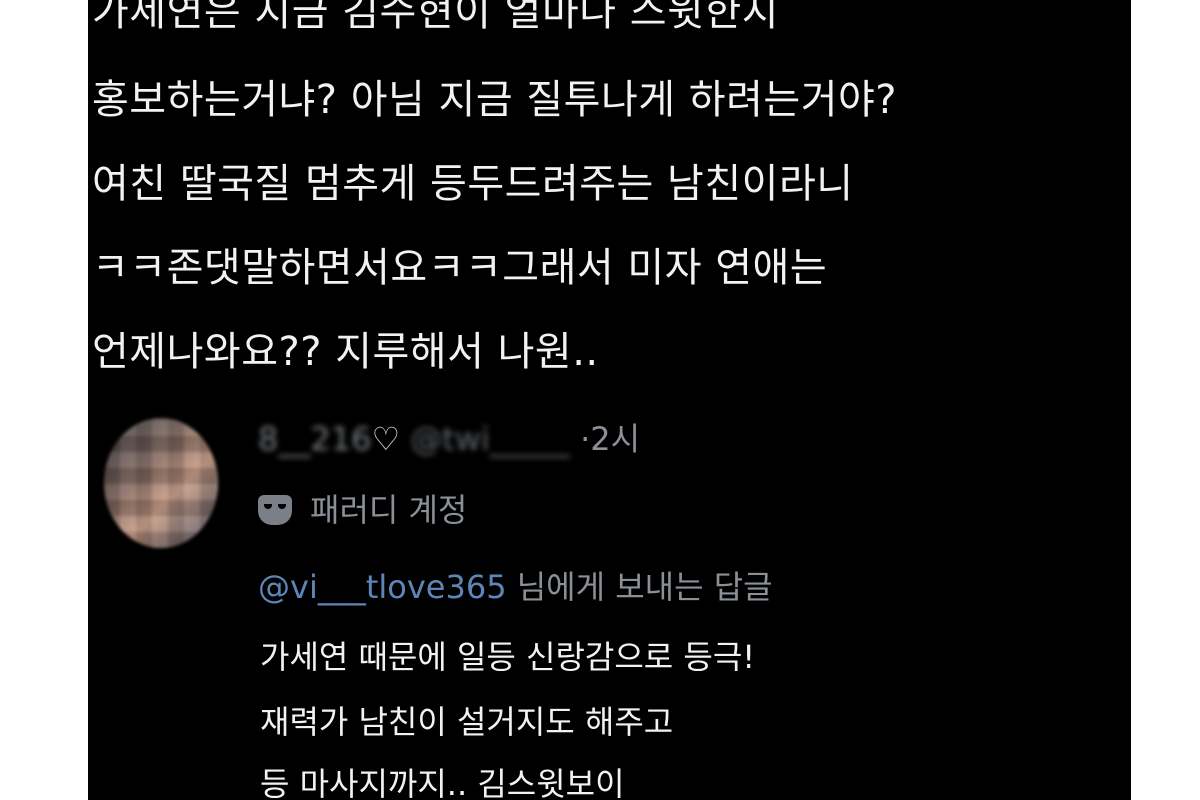 This screenshot has width=1200, height=800. I want to click on post-line-4: ㅋㅋ존댓말하면서요ㅋㅋ그래서 미자 연애는, so click(460, 268).